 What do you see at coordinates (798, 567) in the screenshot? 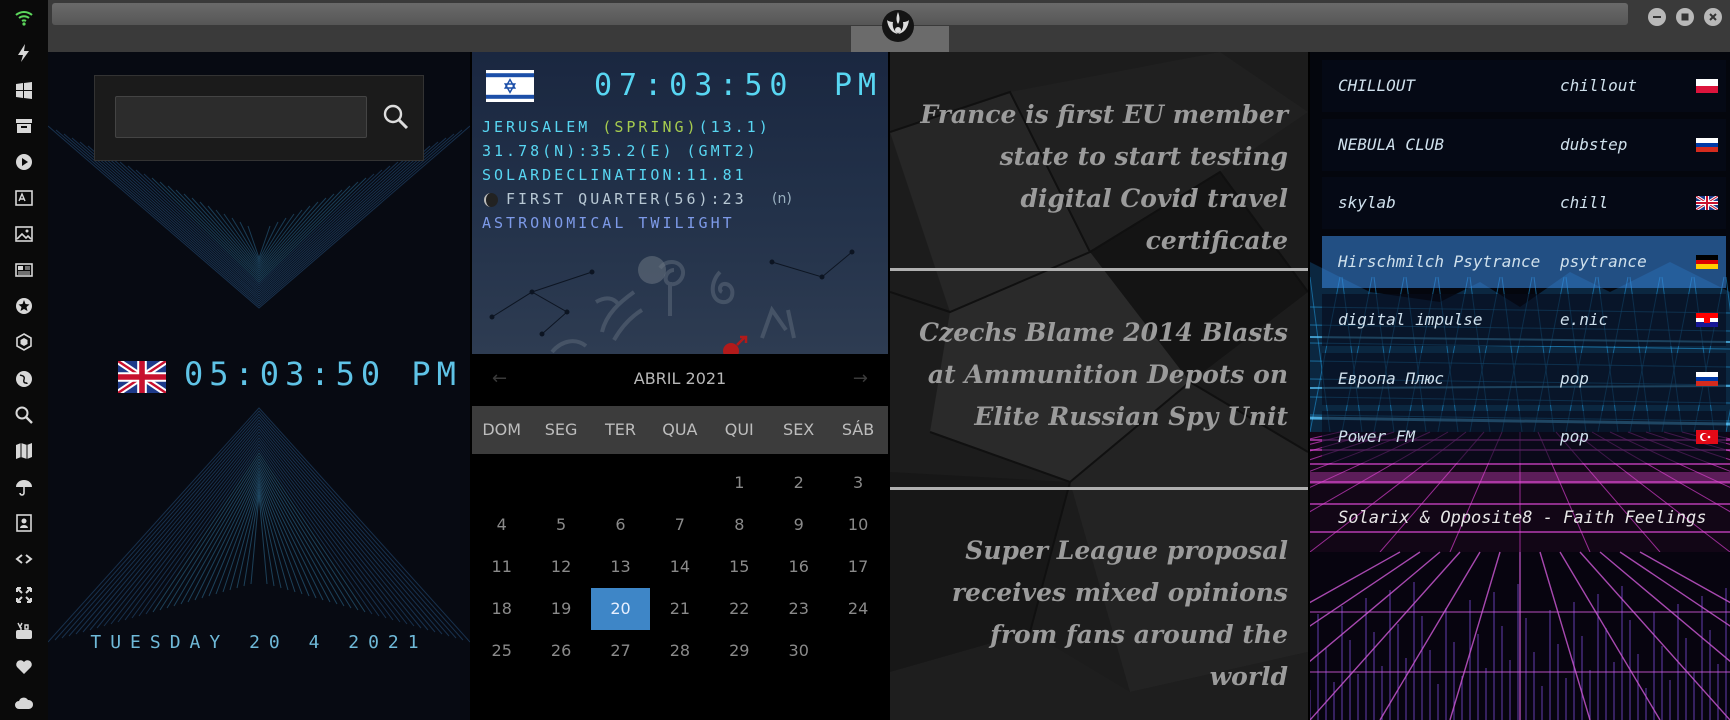
I see `calendar-day: 16` at bounding box center [798, 567].